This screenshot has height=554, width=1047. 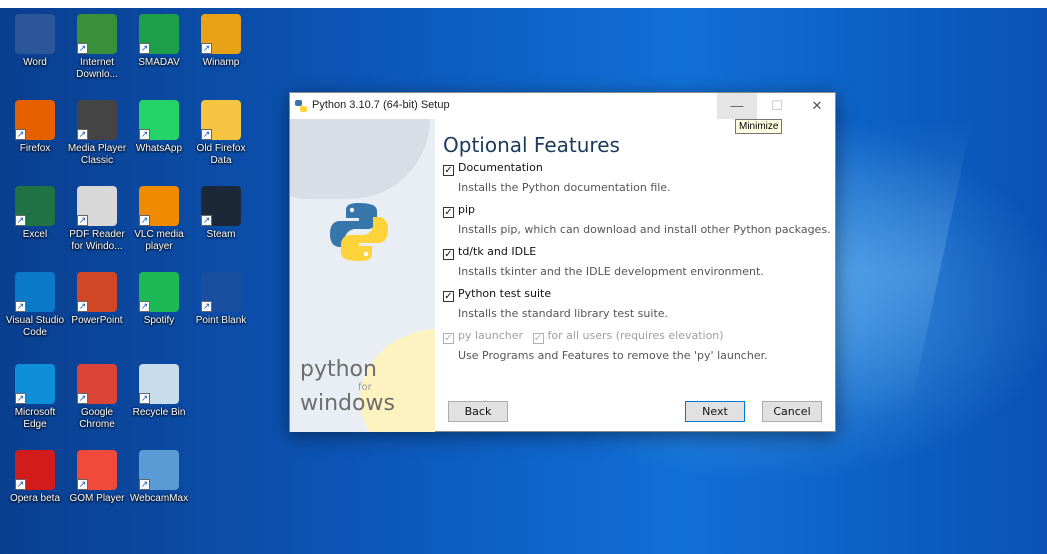 I want to click on test-suite-checkbox: ✓, so click(x=448, y=296).